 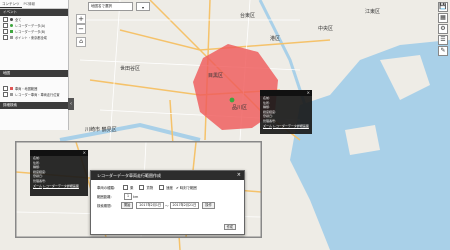 What do you see at coordinates (81, 42) in the screenshot?
I see `home-icon: ⌂` at bounding box center [81, 42].